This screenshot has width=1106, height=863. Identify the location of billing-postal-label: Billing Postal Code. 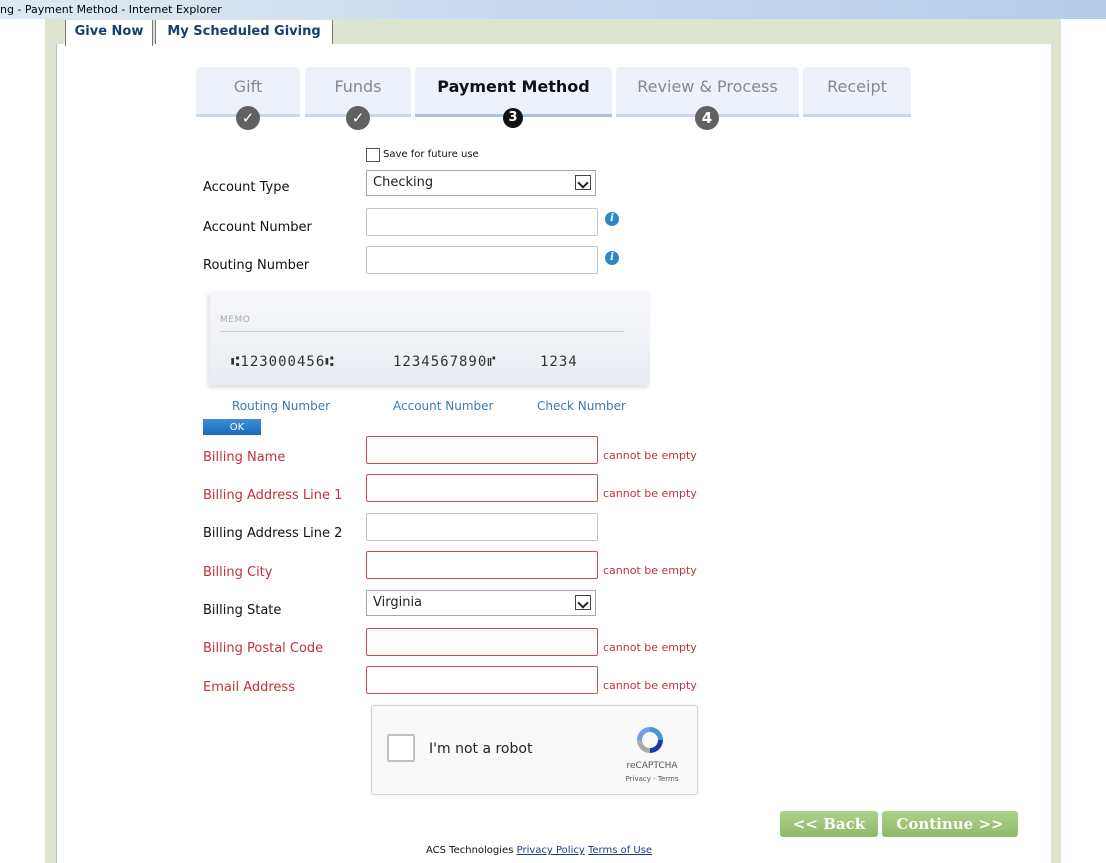
(263, 648).